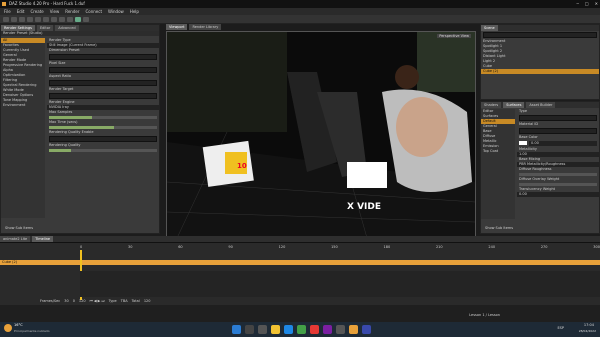  What do you see at coordinates (94, 11) in the screenshot?
I see `menu-connect: Connect` at bounding box center [94, 11].